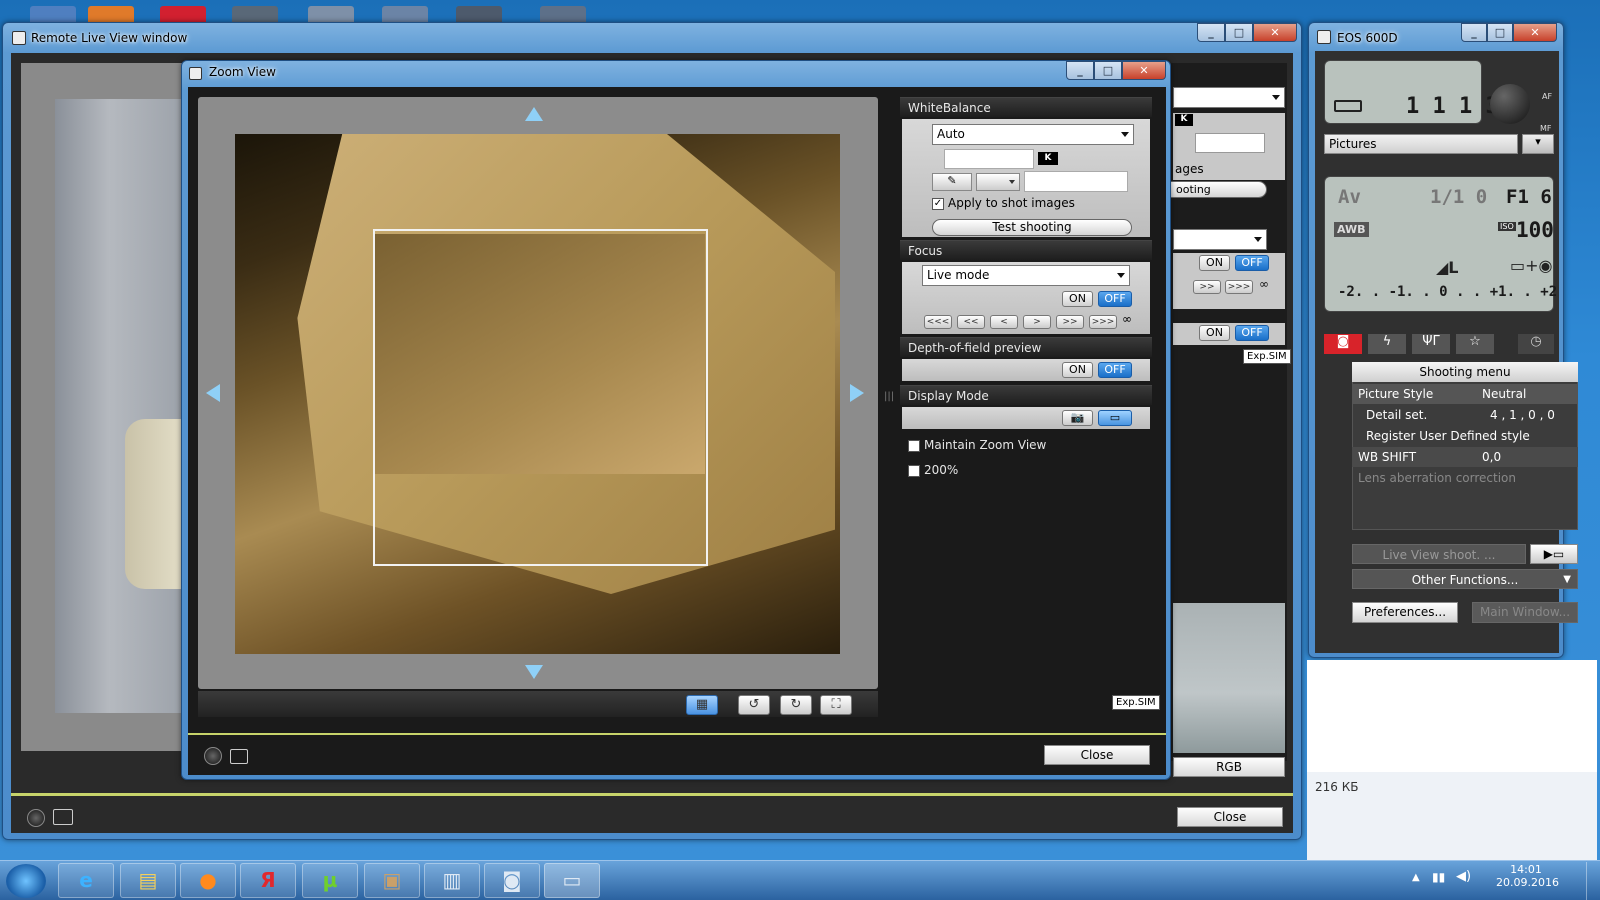 Image resolution: width=1600 pixels, height=900 pixels. I want to click on taskbar-eos-utility-icon: ▭, so click(572, 880).